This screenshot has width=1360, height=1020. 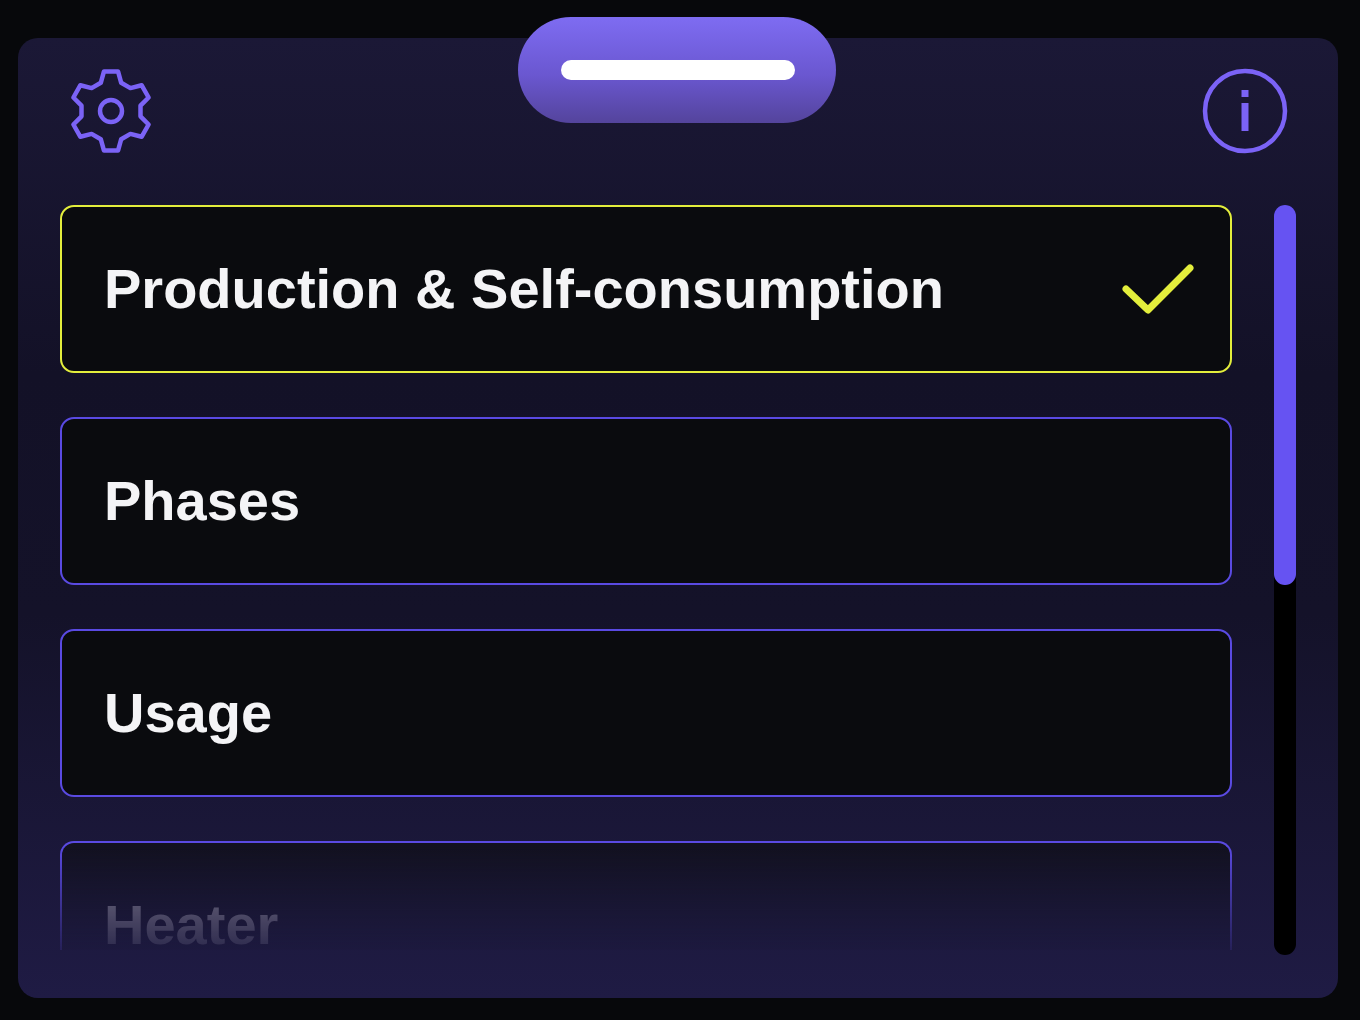 What do you see at coordinates (646, 501) in the screenshot?
I see `list-option: Phases` at bounding box center [646, 501].